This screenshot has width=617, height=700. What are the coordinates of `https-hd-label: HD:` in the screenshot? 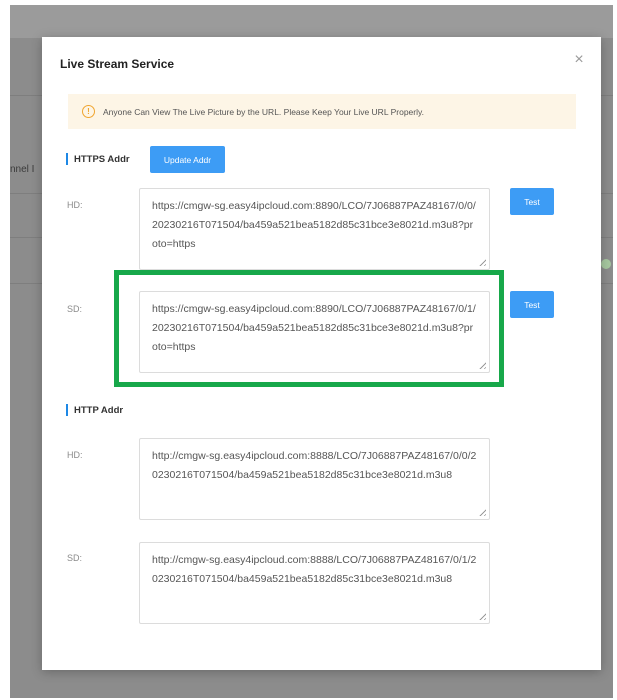 It's located at (75, 205).